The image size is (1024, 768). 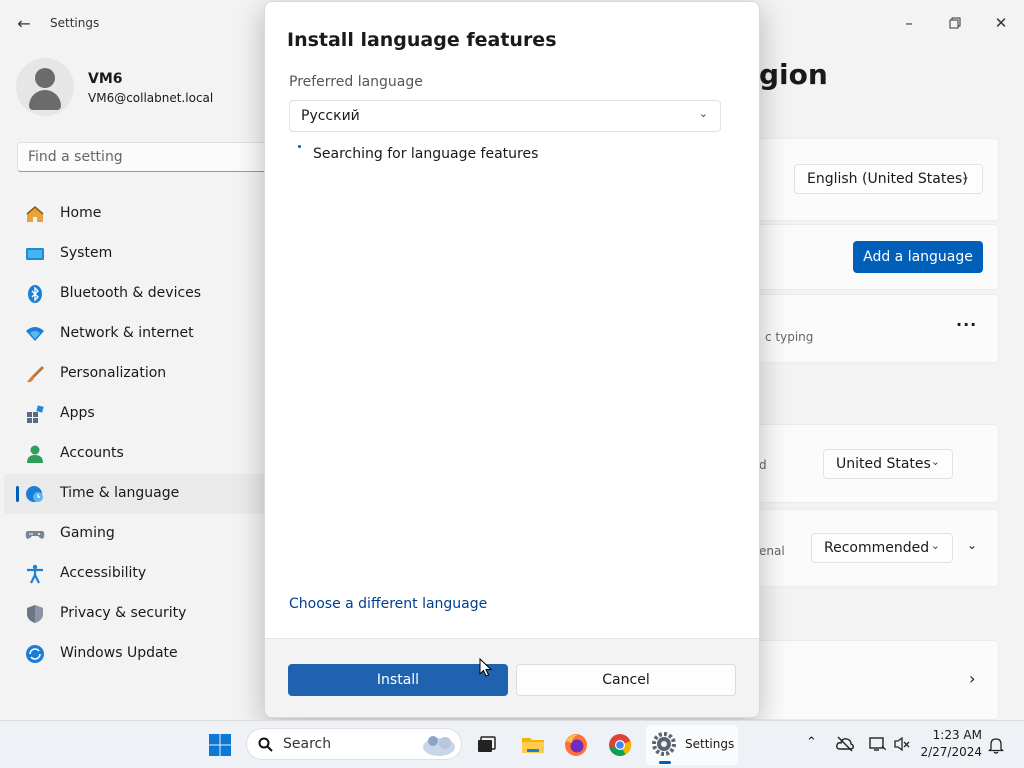 I want to click on loading-spinner-icon, so click(x=299, y=146).